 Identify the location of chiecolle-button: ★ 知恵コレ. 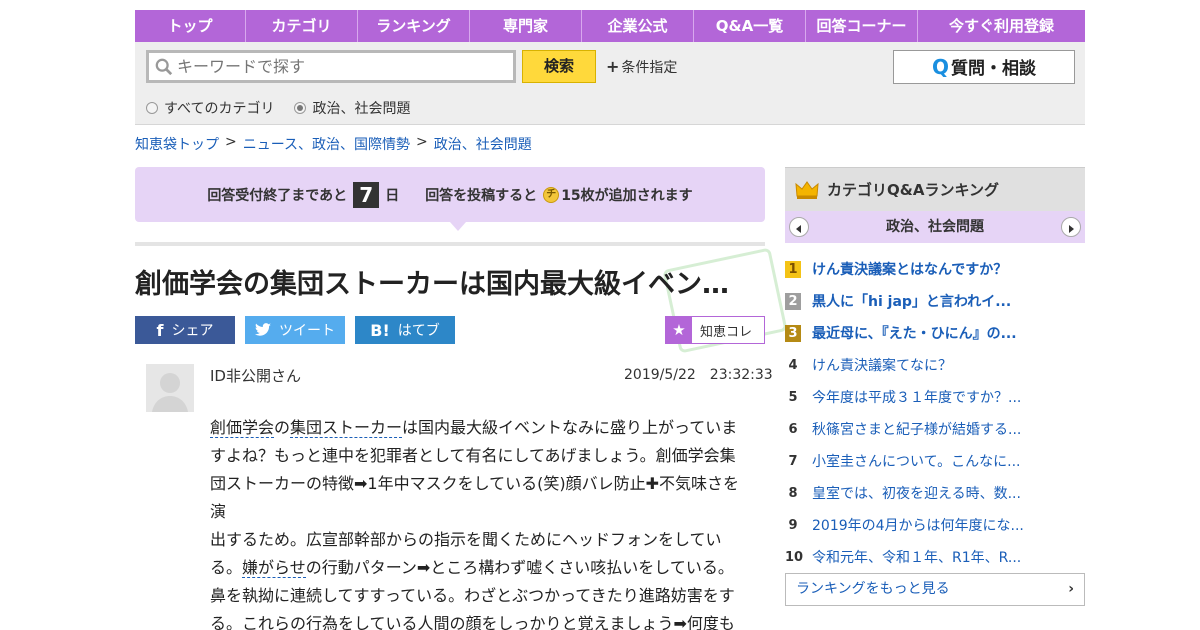
(715, 330).